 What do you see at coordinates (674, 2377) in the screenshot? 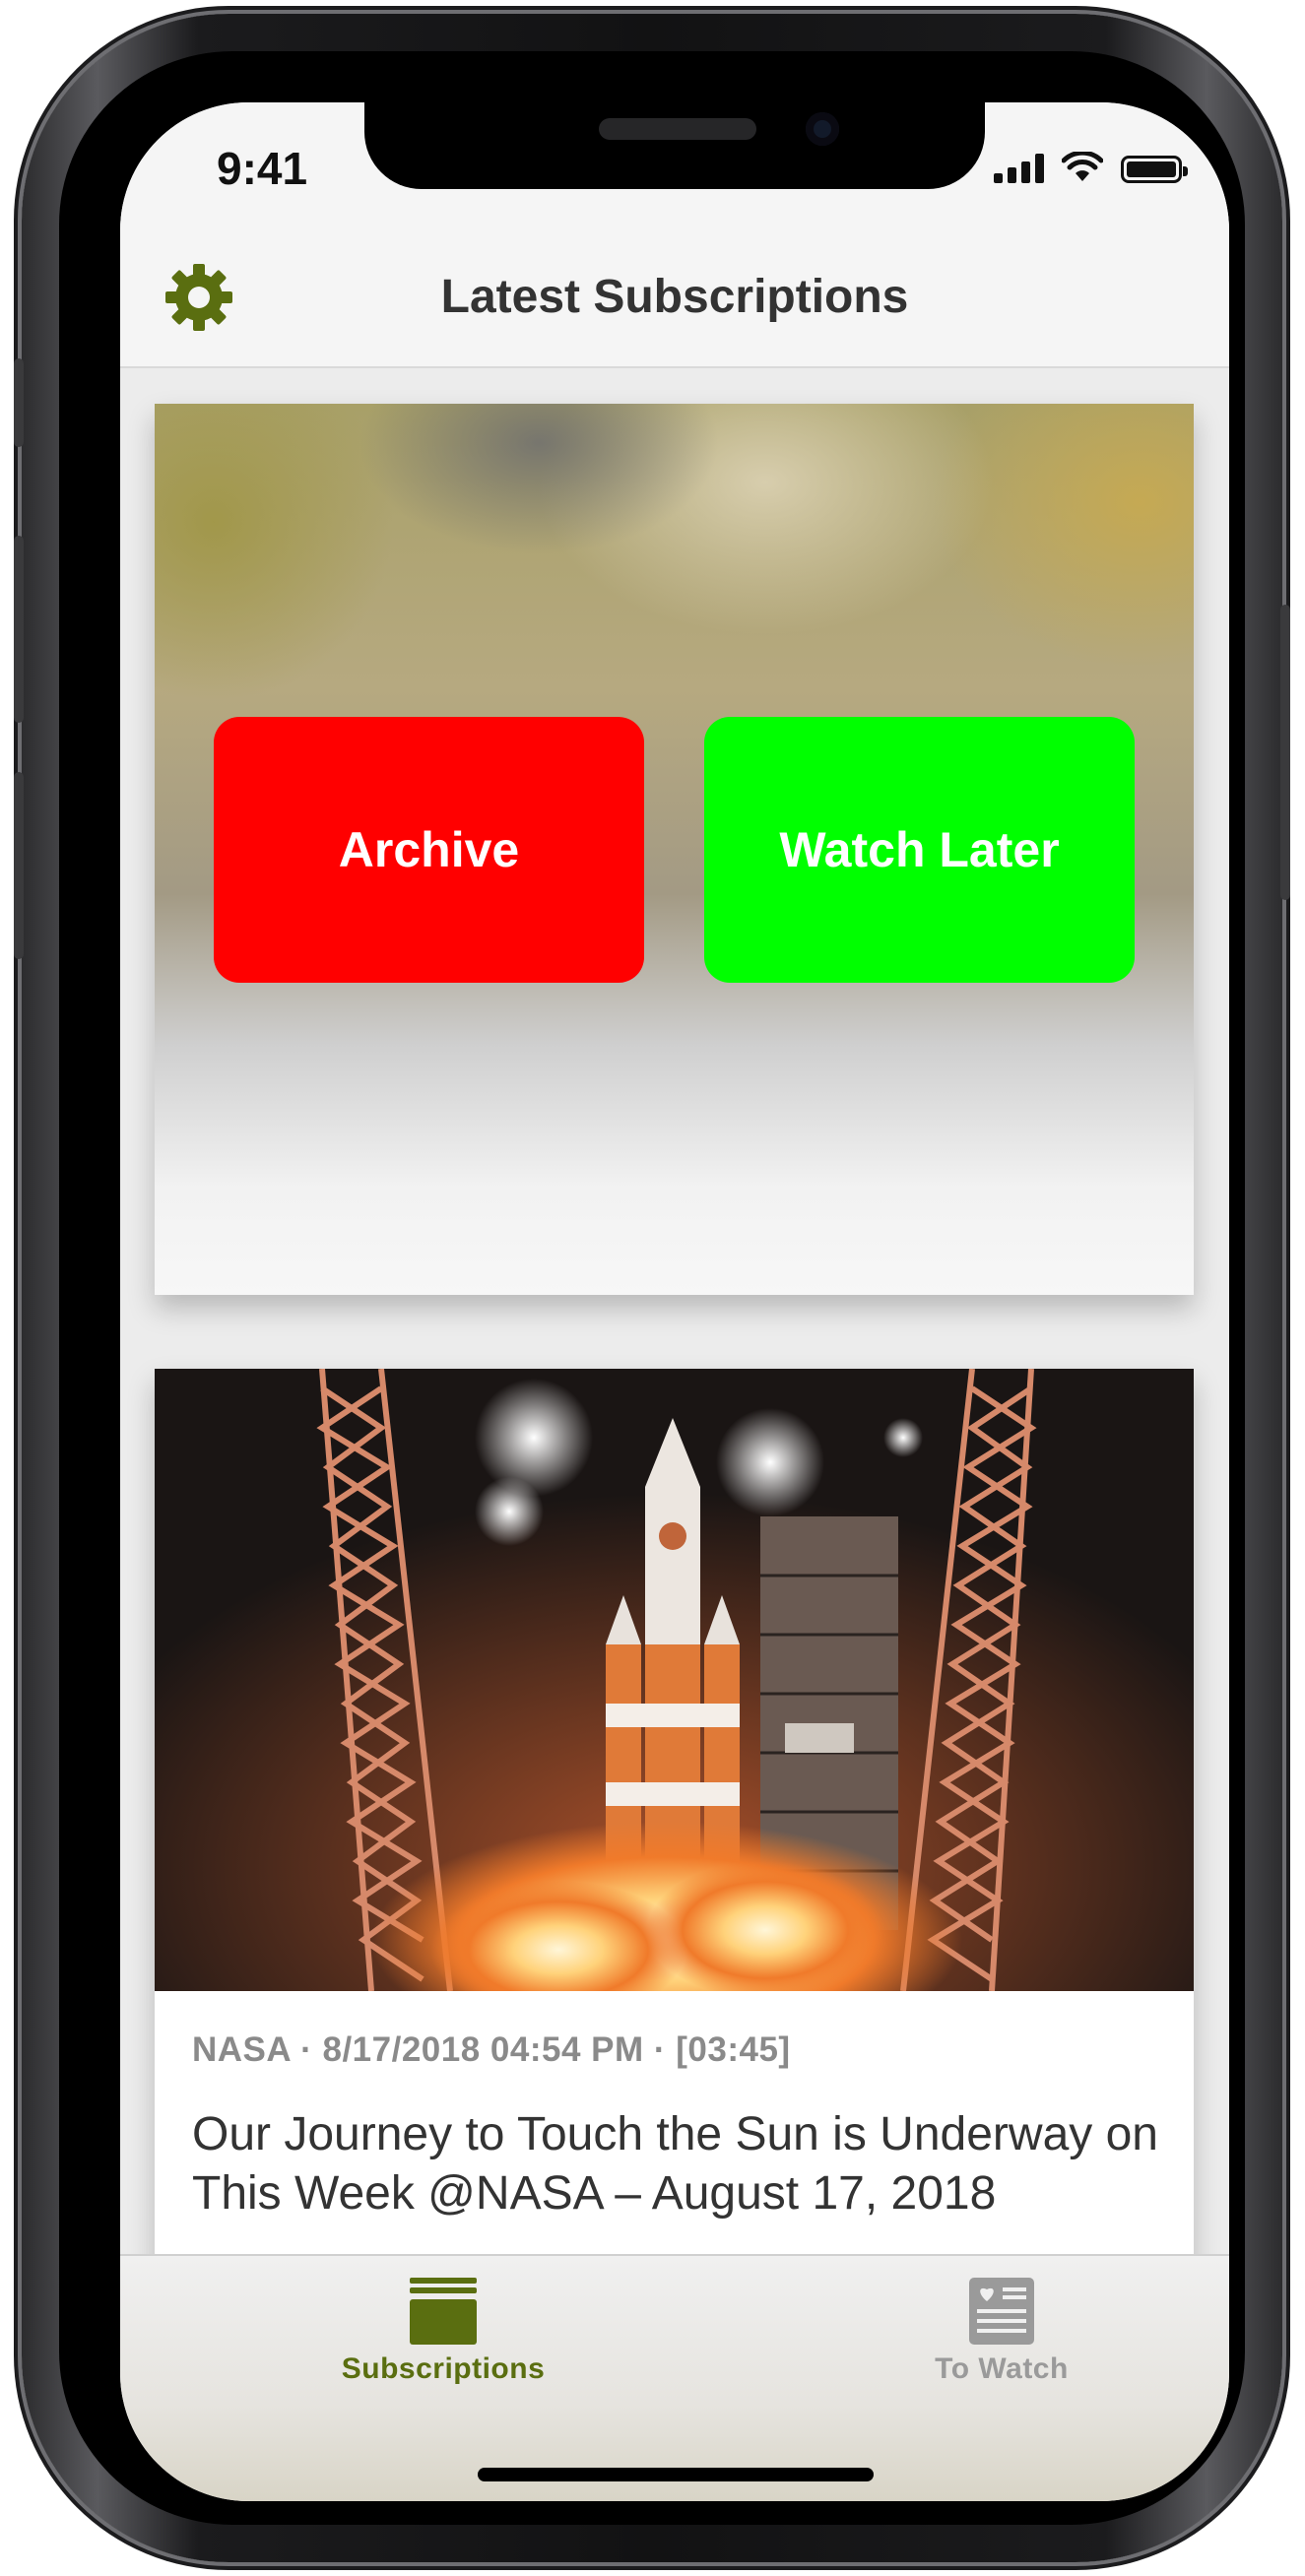
I see `tab-bar: Subscriptions To Watch` at bounding box center [674, 2377].